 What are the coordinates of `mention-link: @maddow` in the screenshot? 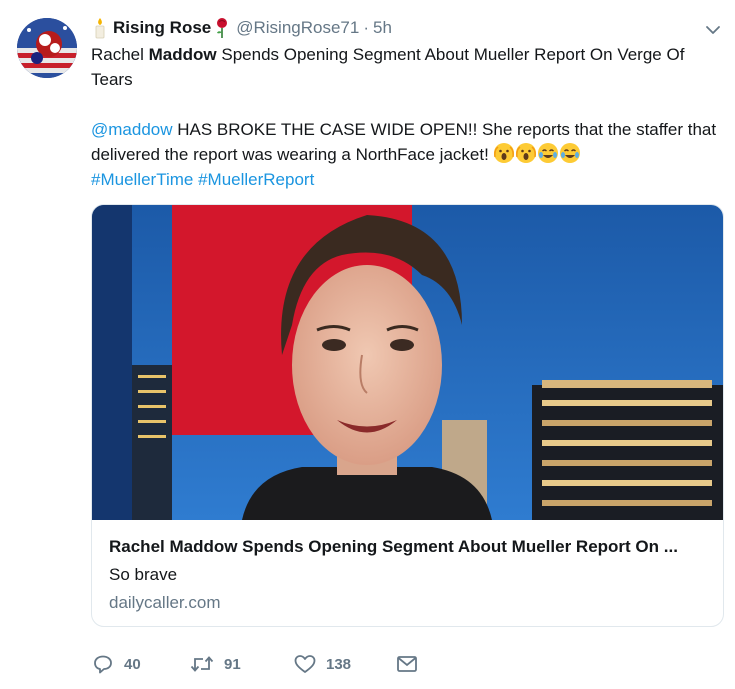 It's located at (132, 129).